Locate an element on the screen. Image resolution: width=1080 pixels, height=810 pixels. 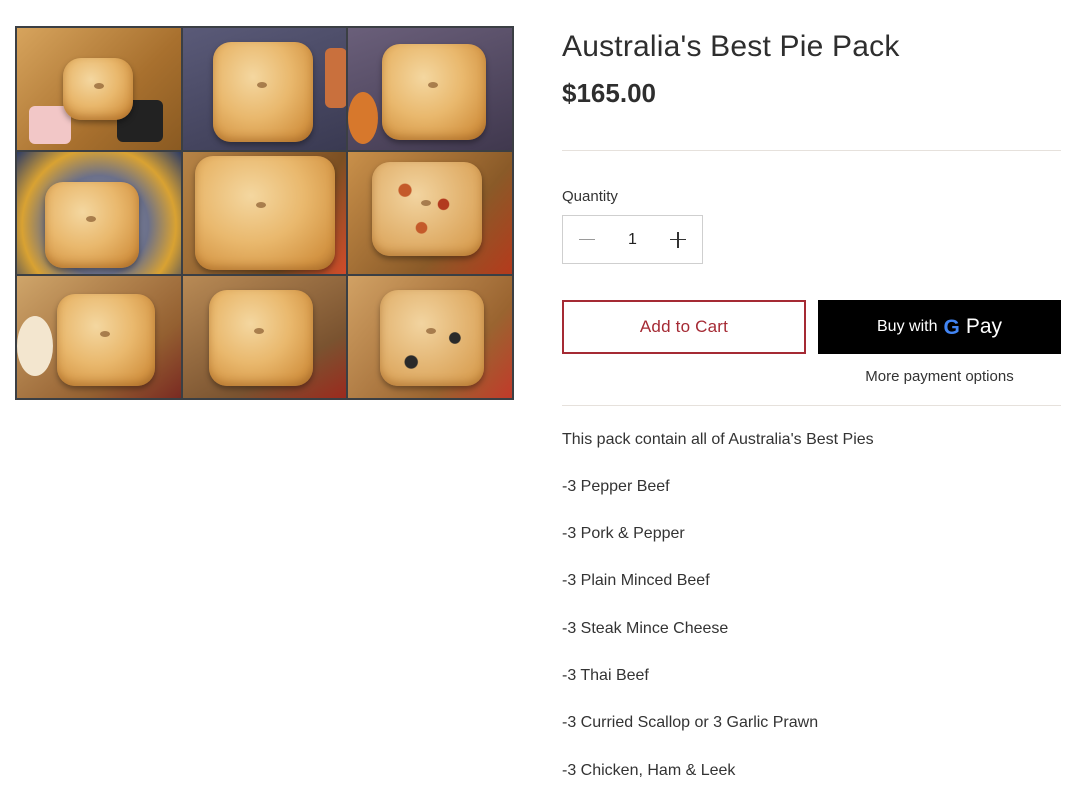
quantity-stepper is located at coordinates (632, 239).